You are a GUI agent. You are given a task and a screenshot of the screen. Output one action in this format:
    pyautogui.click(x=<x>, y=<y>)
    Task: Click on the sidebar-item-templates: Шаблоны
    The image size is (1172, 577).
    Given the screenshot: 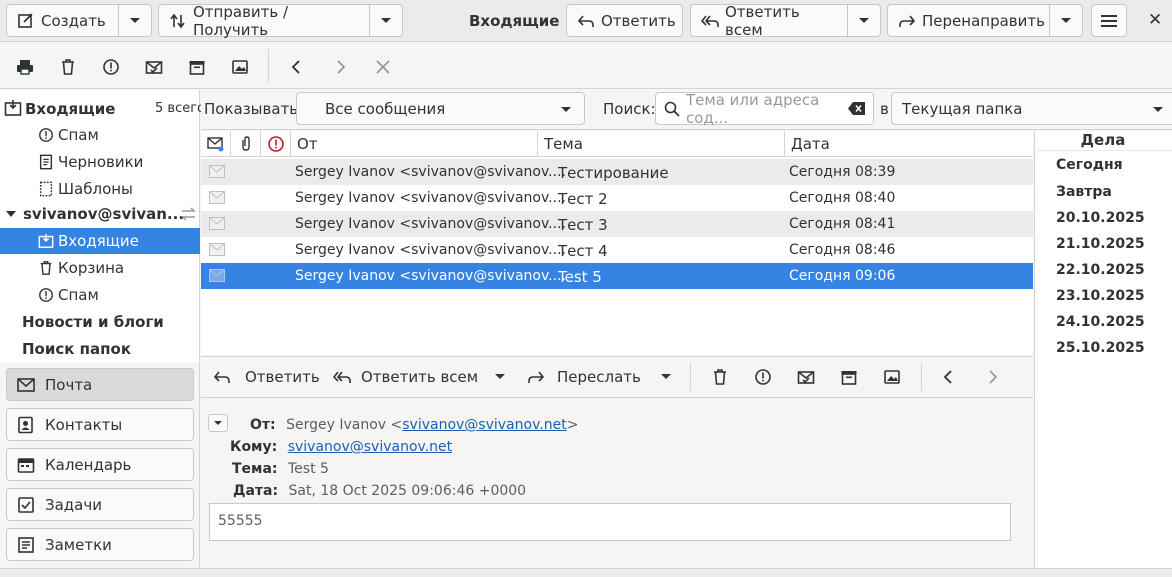 What is the action you would take?
    pyautogui.click(x=100, y=189)
    